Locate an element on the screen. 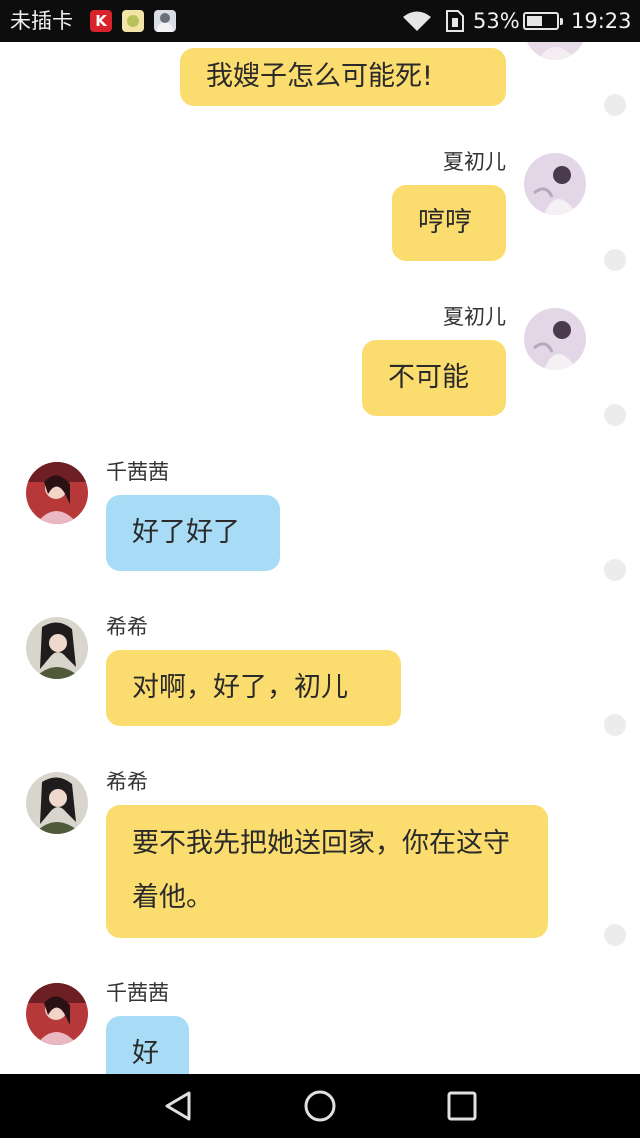 The height and width of the screenshot is (1138, 640). status-bar: 未插卡 K 53% 19:23 is located at coordinates (320, 21).